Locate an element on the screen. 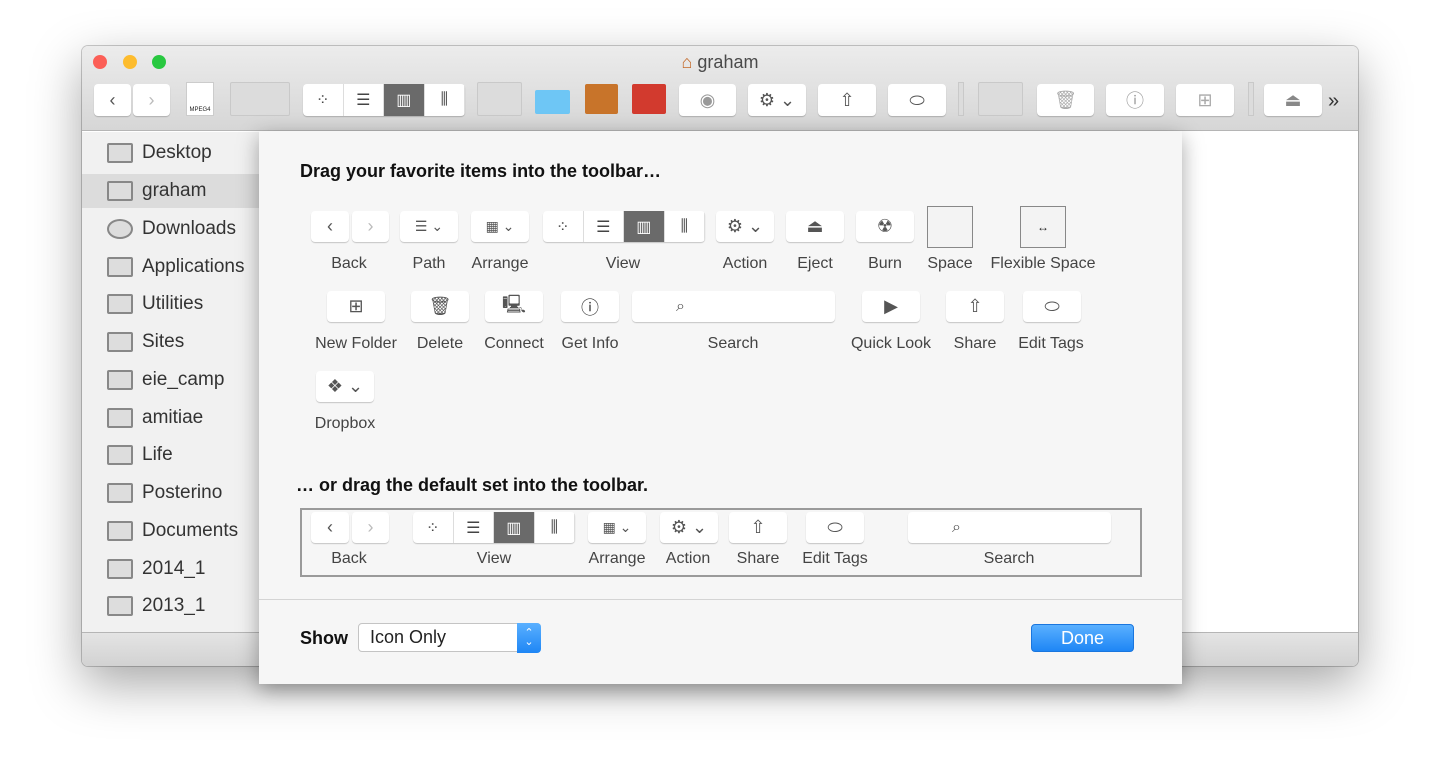  new-folder-button: ⊞ is located at coordinates (1205, 100).